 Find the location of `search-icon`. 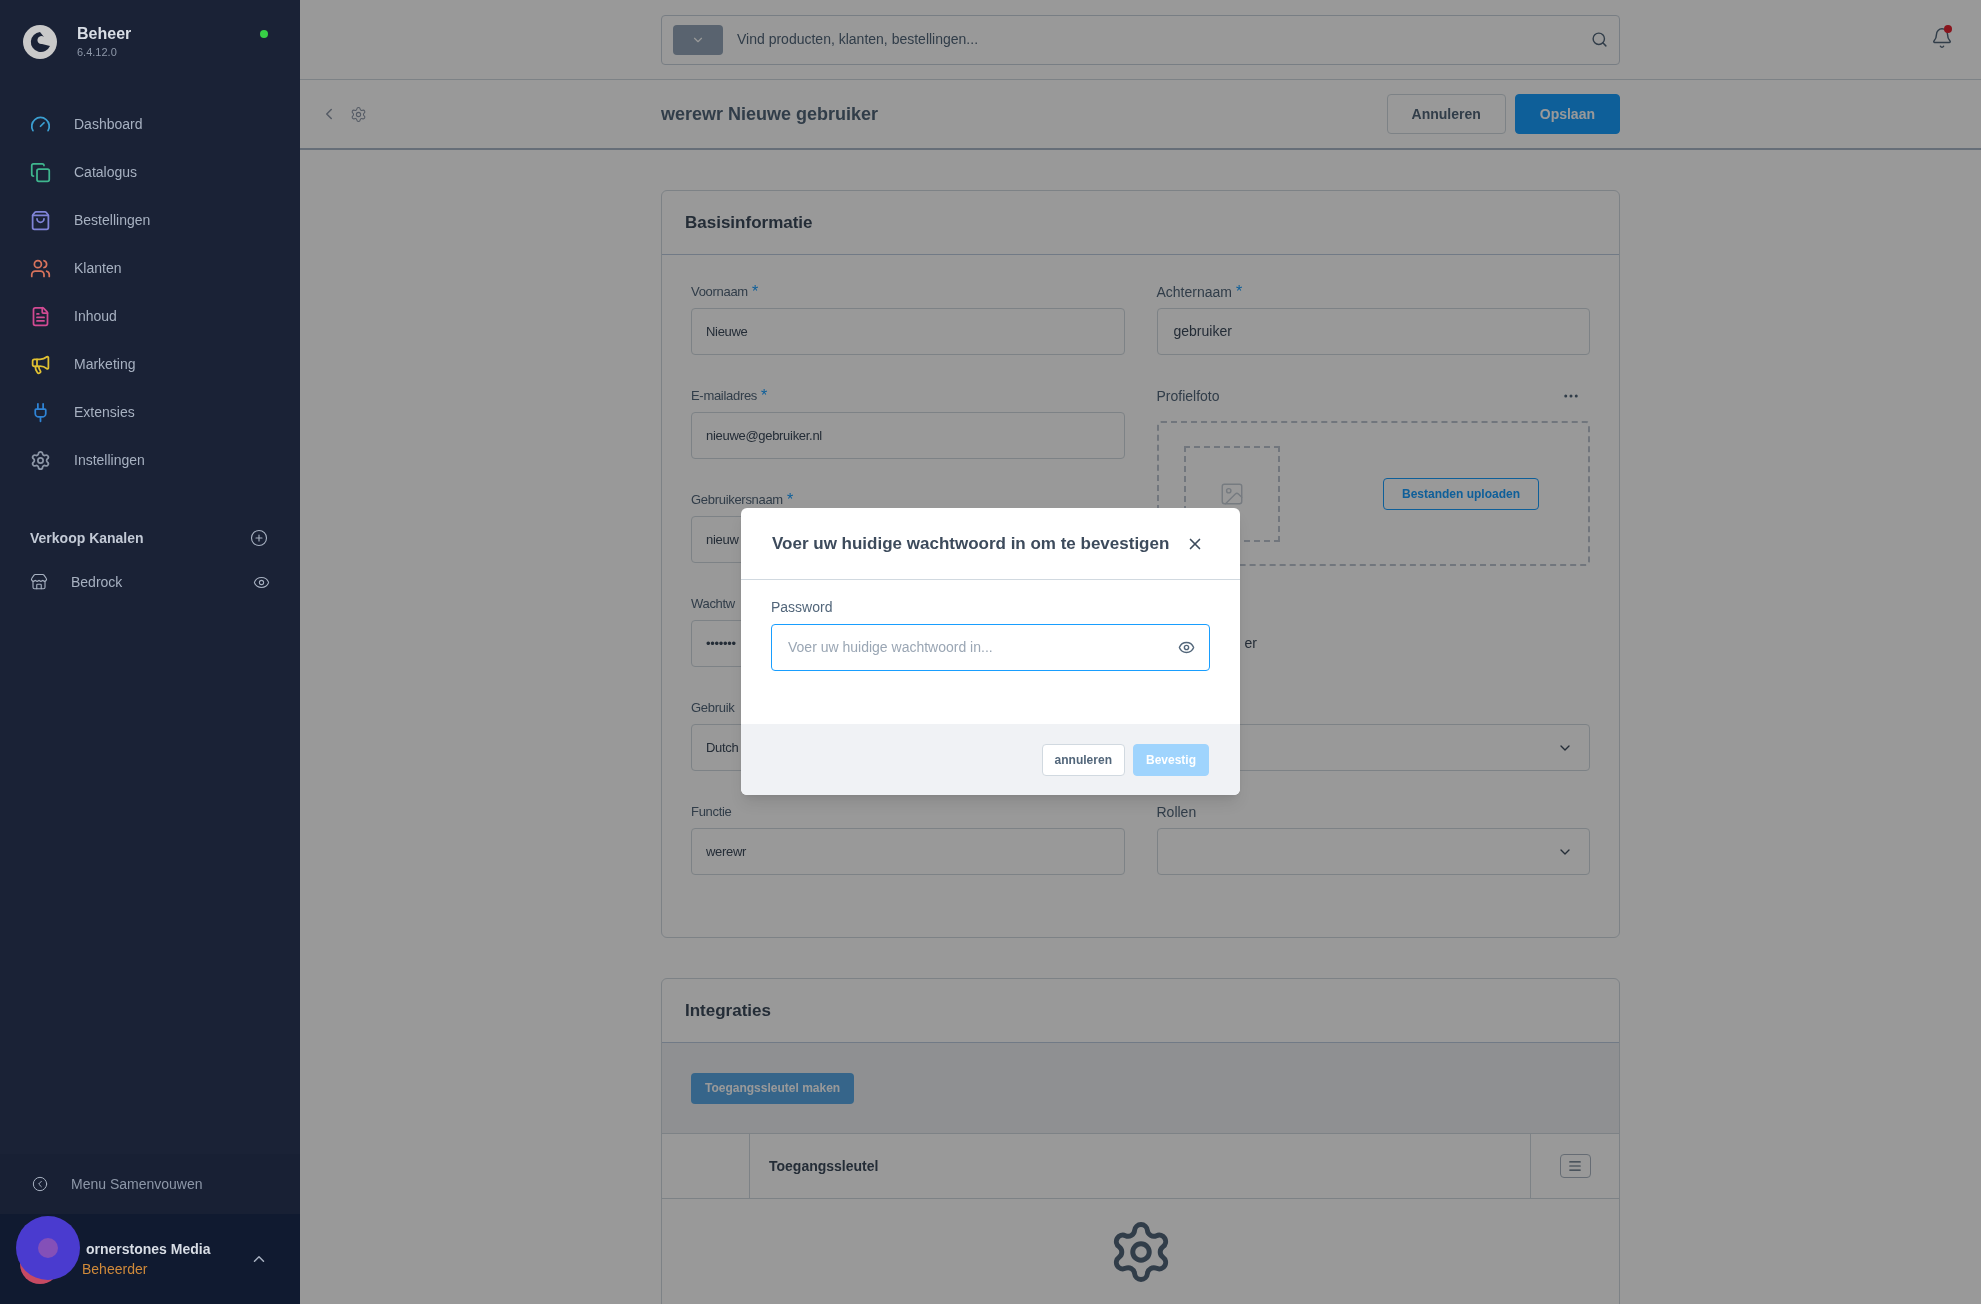

search-icon is located at coordinates (1599, 39).